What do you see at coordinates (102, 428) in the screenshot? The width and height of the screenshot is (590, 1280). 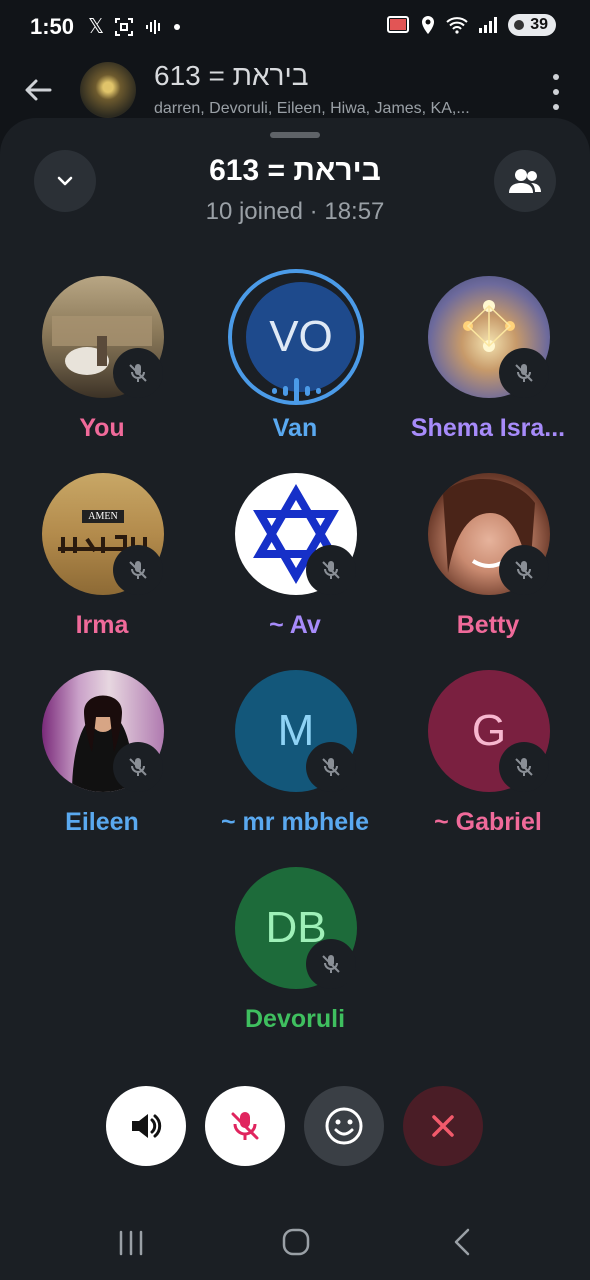 I see `participant-name: You` at bounding box center [102, 428].